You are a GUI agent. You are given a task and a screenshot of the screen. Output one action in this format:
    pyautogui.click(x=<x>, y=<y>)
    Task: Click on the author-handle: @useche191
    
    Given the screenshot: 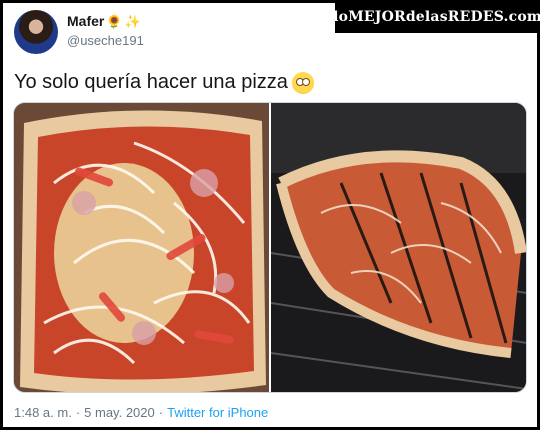 What is the action you would take?
    pyautogui.click(x=105, y=40)
    